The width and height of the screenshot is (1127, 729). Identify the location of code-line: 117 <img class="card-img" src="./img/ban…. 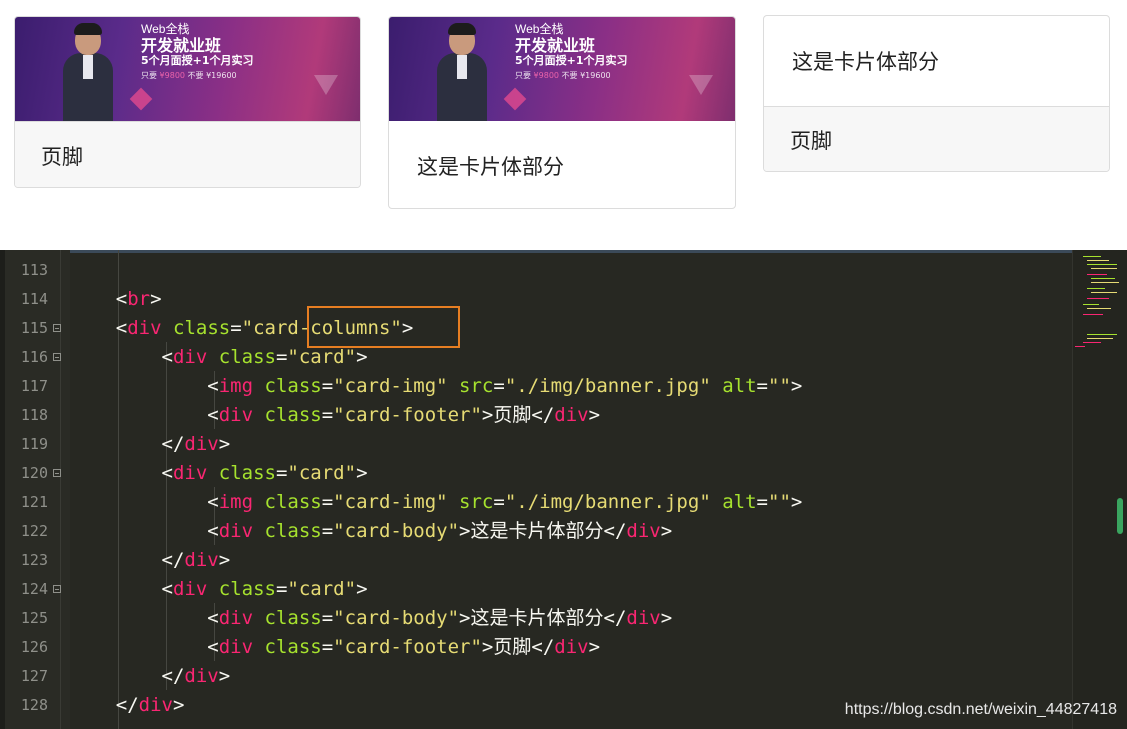
(535, 386).